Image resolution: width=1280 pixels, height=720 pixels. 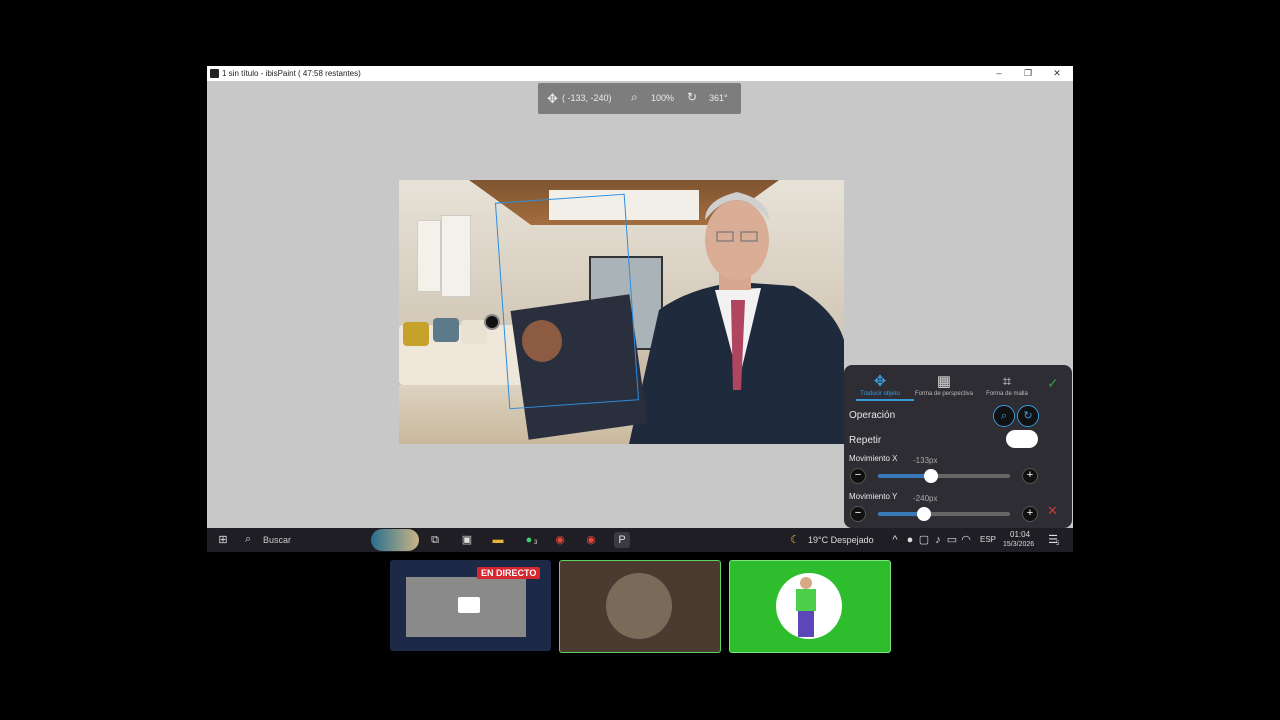 What do you see at coordinates (1053, 383) in the screenshot?
I see `confirm-check-icon: ✓` at bounding box center [1053, 383].